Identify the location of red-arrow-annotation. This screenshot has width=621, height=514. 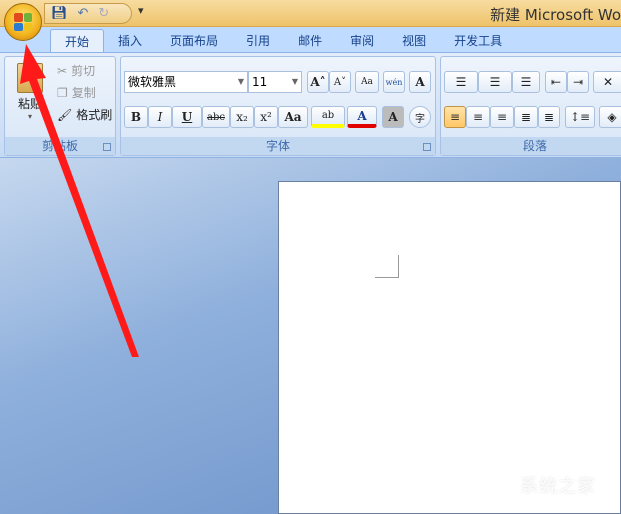
(79, 200).